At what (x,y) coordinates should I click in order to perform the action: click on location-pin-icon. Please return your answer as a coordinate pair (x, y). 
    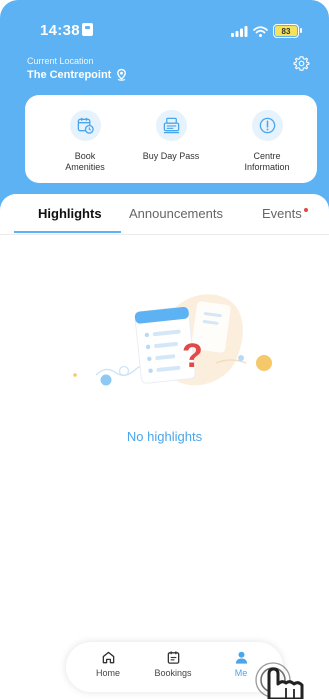
    Looking at the image, I should click on (122, 74).